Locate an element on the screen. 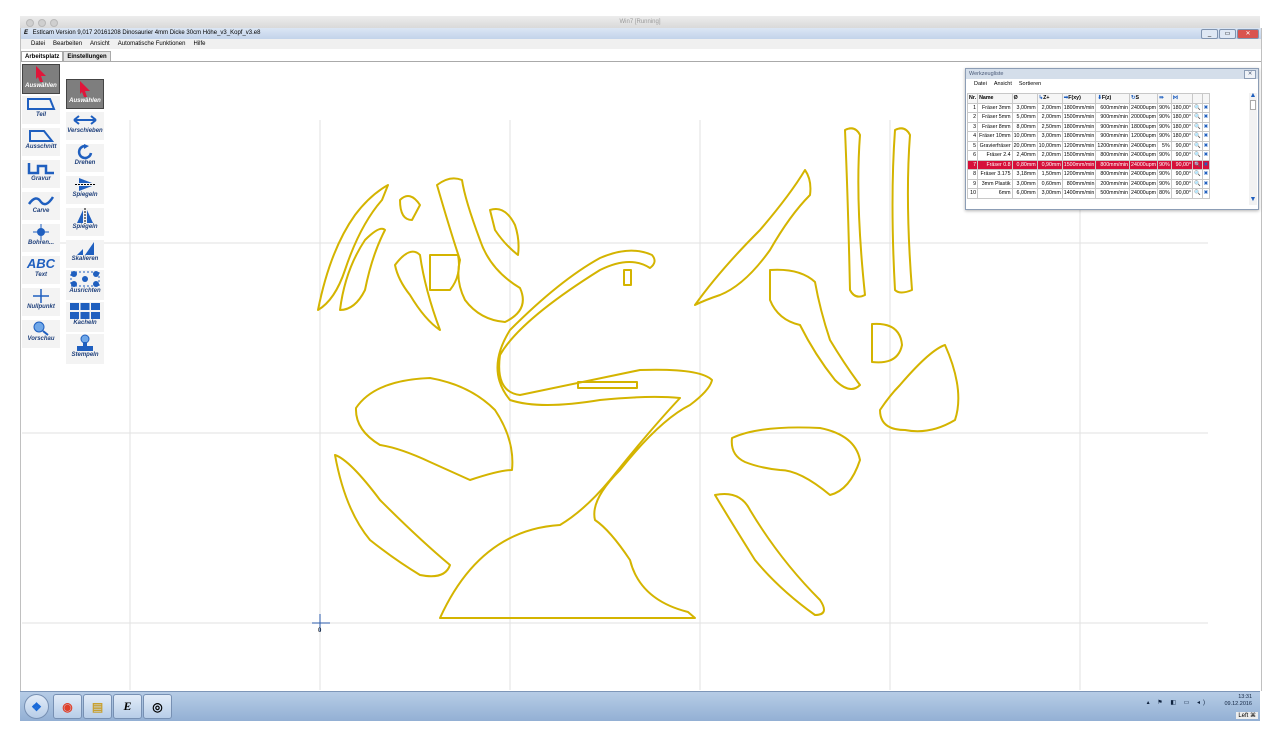 The height and width of the screenshot is (747, 1280). tool-ausschnitt: Ausschnitt is located at coordinates (41, 142).